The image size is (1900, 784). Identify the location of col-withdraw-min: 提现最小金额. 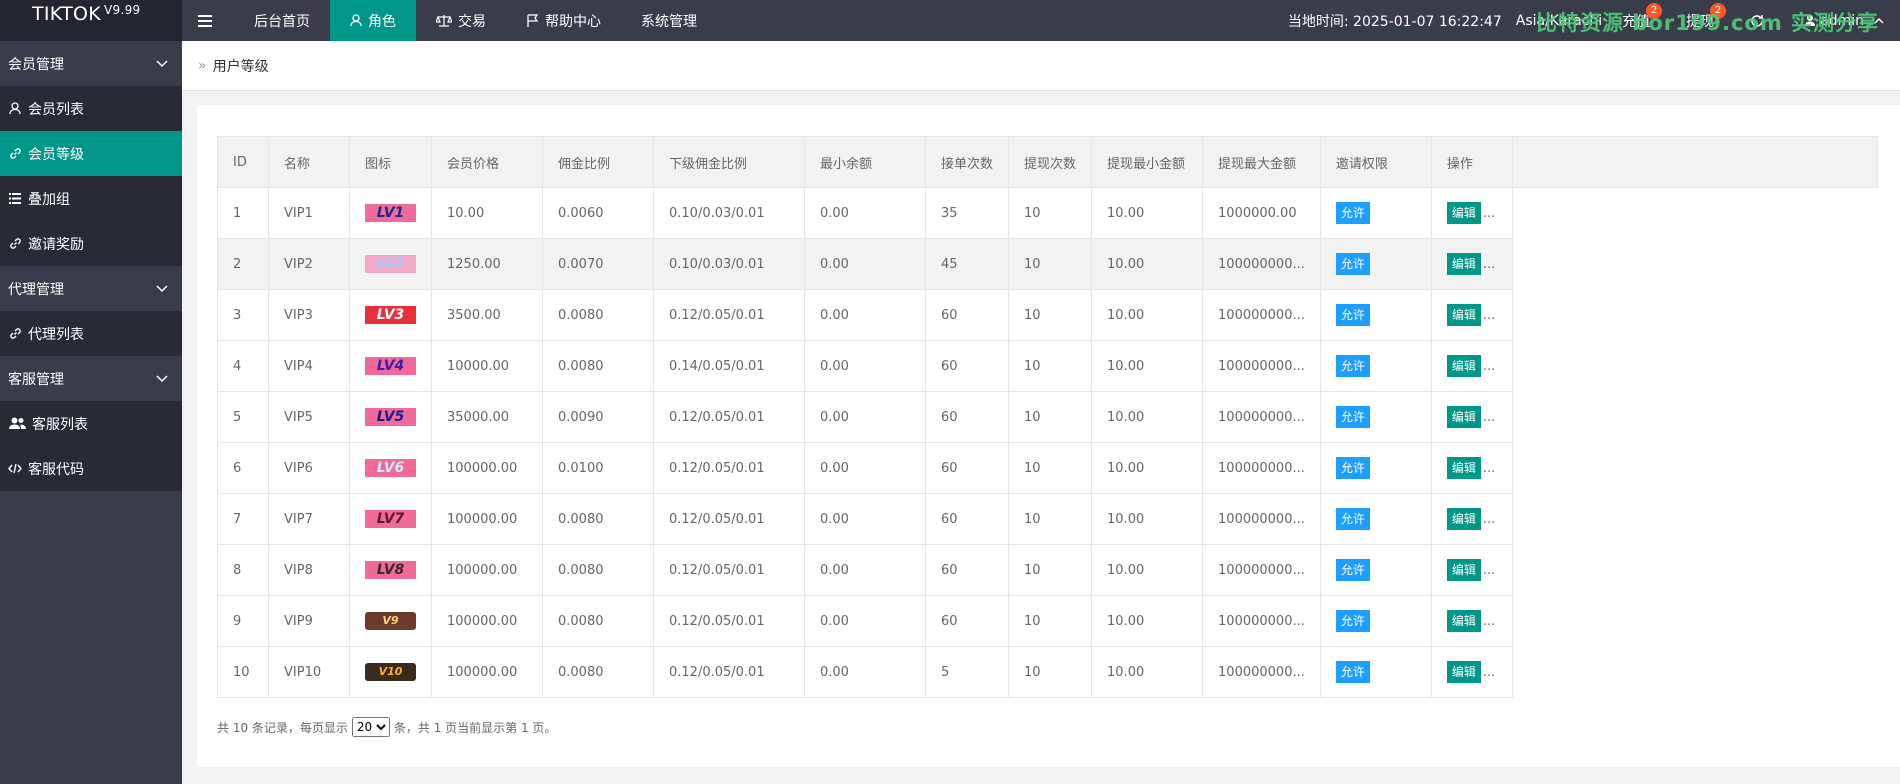
(1147, 162).